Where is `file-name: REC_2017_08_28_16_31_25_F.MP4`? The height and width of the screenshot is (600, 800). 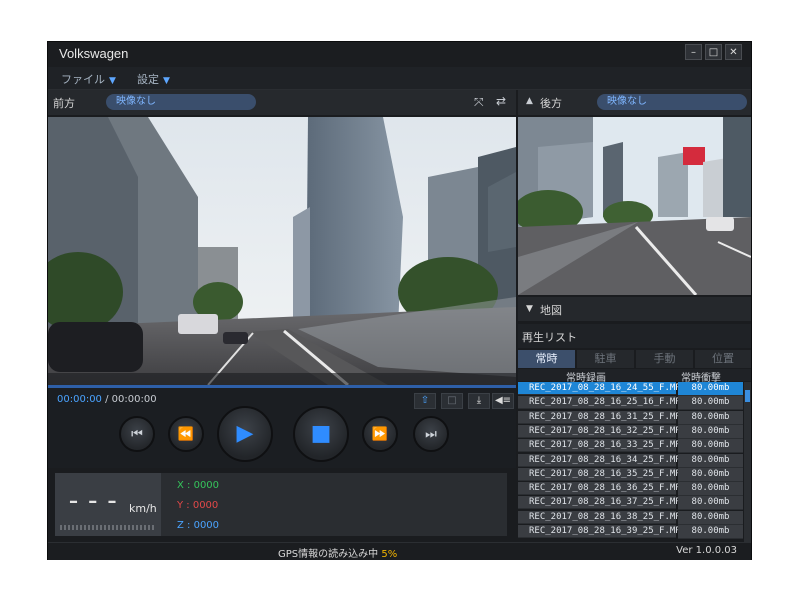
file-name: REC_2017_08_28_16_31_25_F.MP4 is located at coordinates (602, 417).